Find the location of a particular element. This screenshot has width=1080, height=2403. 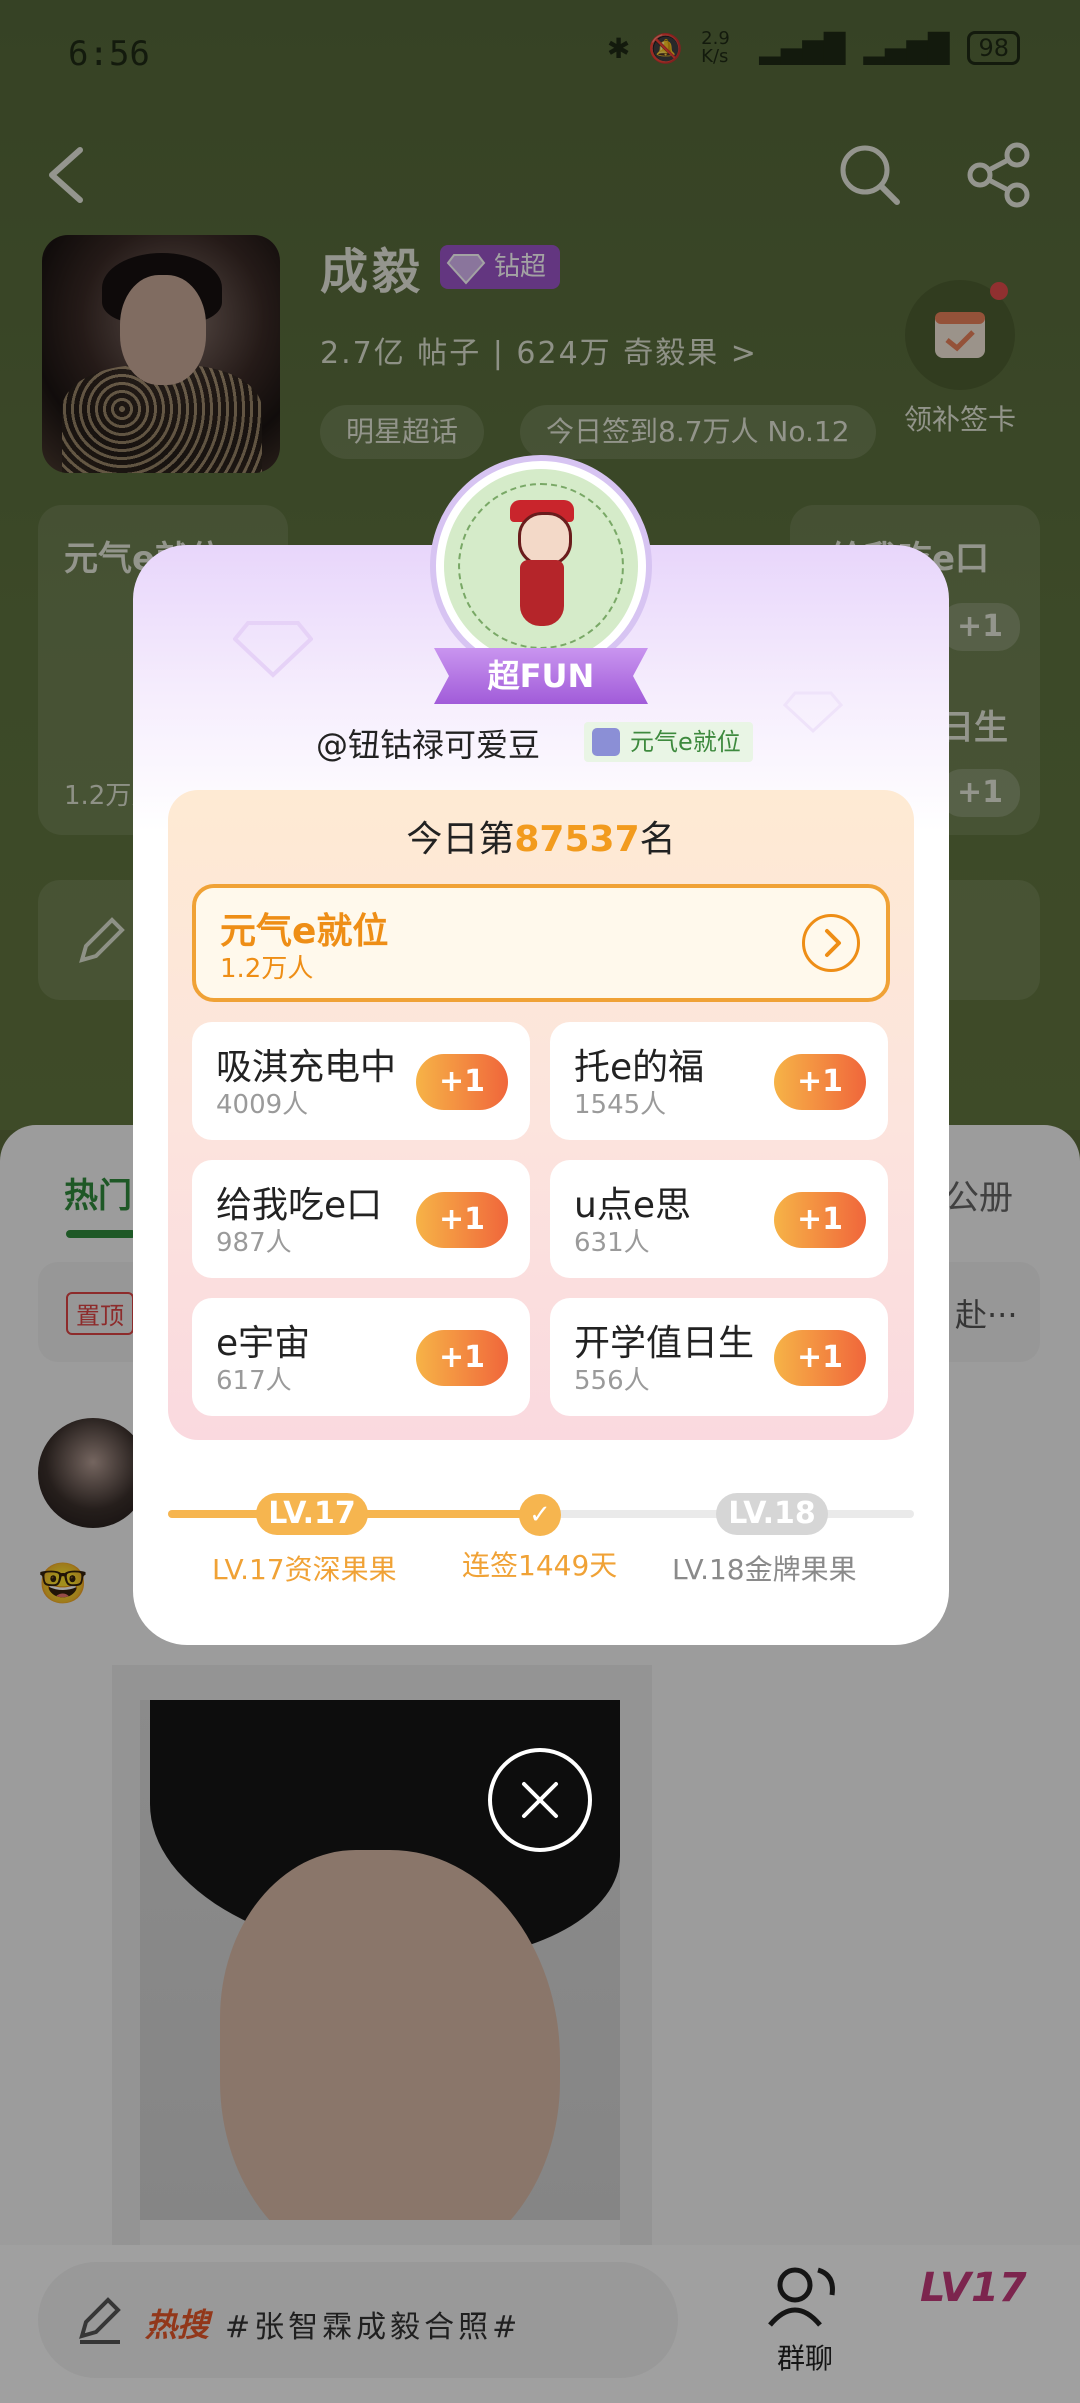

daily-rank: 今日第87537名 is located at coordinates (541, 836).